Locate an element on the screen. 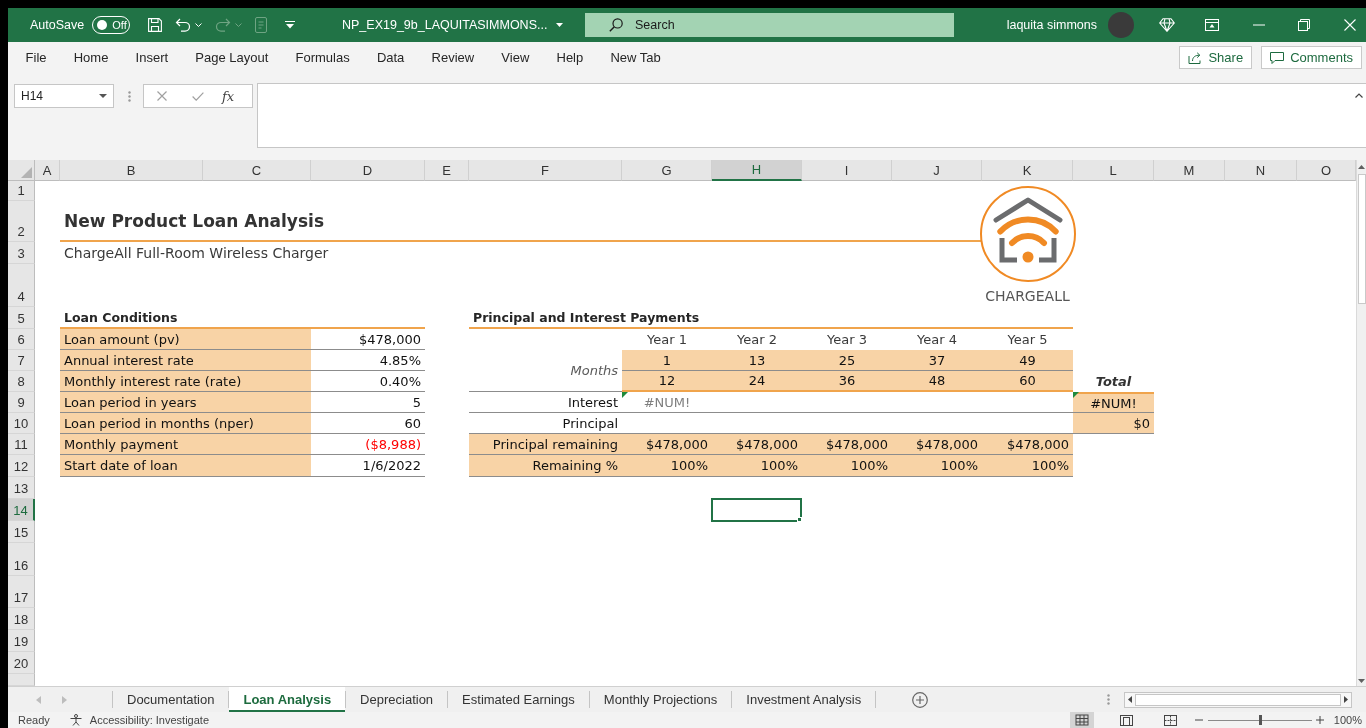  row-header: 12 is located at coordinates (21, 466).